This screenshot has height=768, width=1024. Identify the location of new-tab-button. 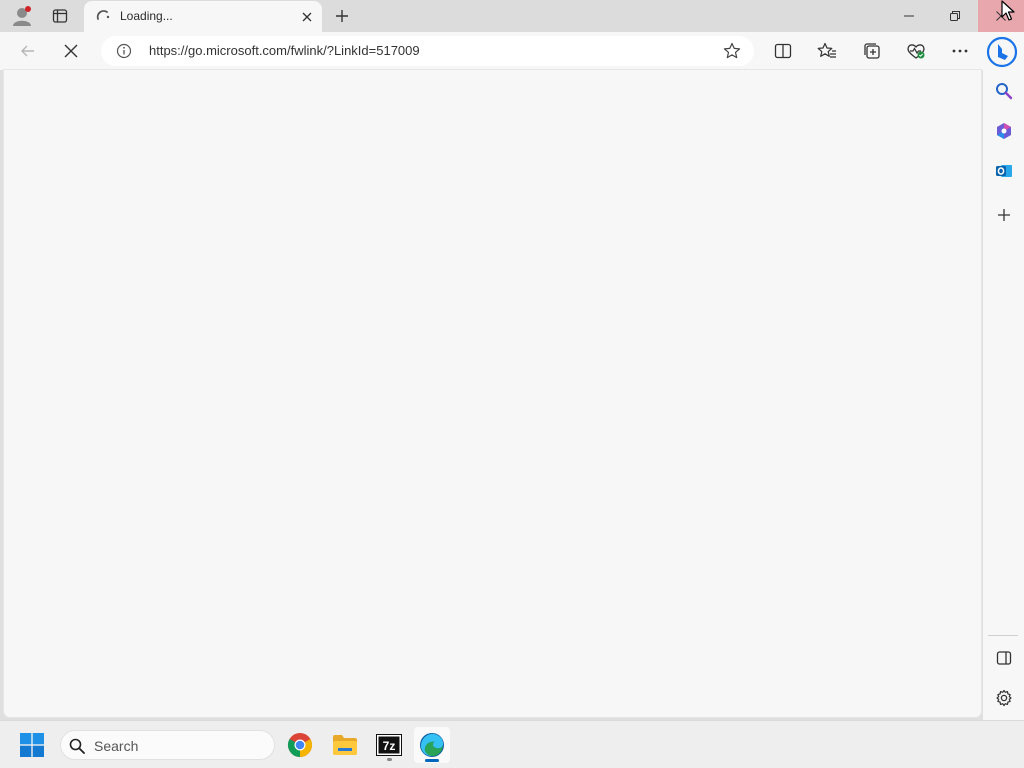
(342, 16).